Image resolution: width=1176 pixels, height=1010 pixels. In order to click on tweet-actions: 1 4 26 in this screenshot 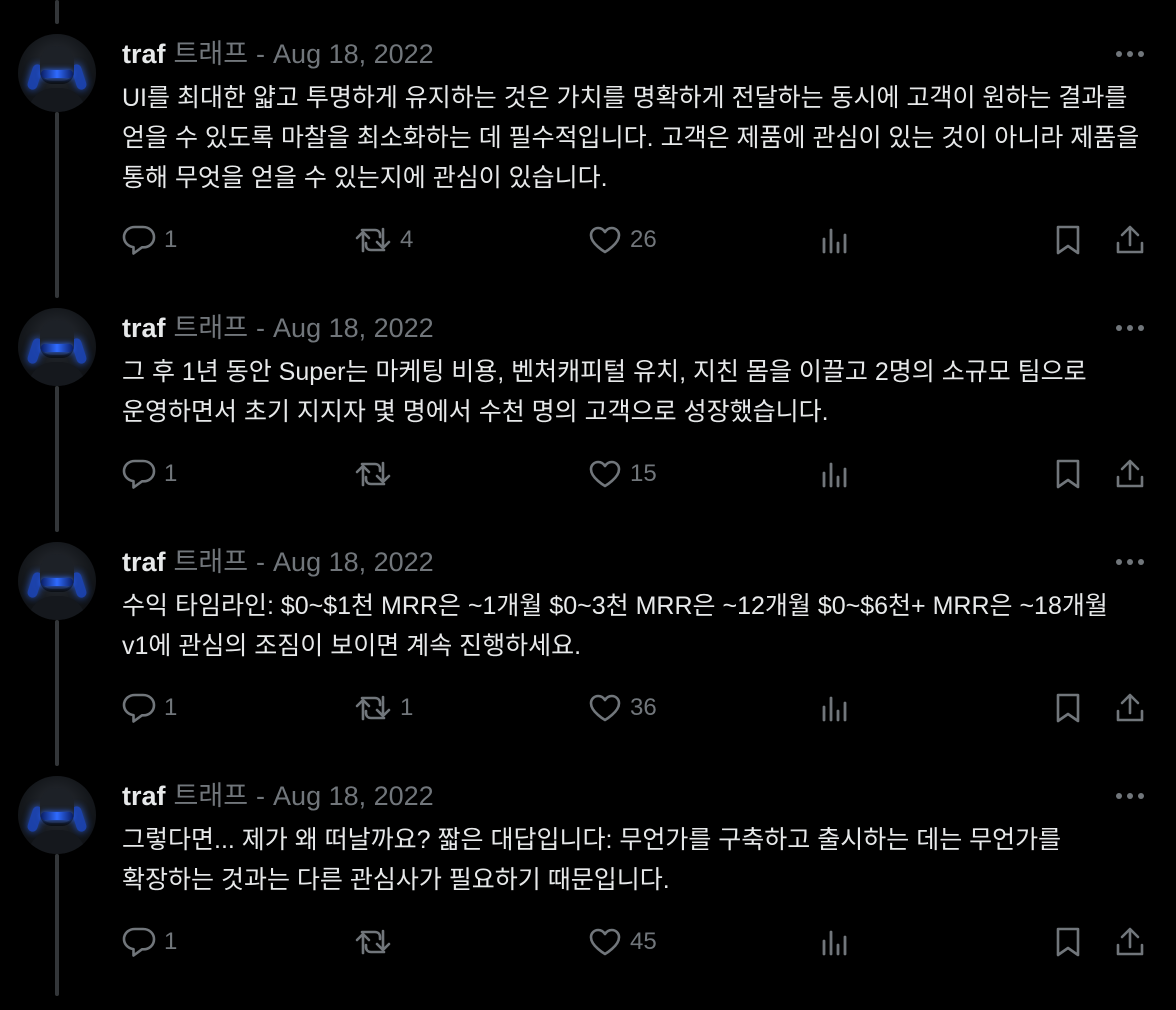, I will do `click(637, 240)`.